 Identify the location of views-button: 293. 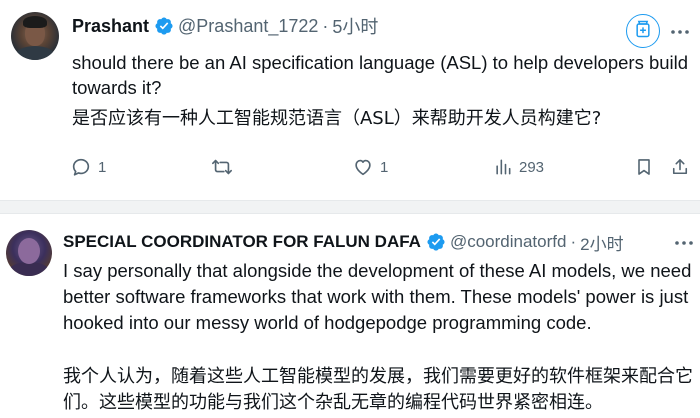
(518, 167).